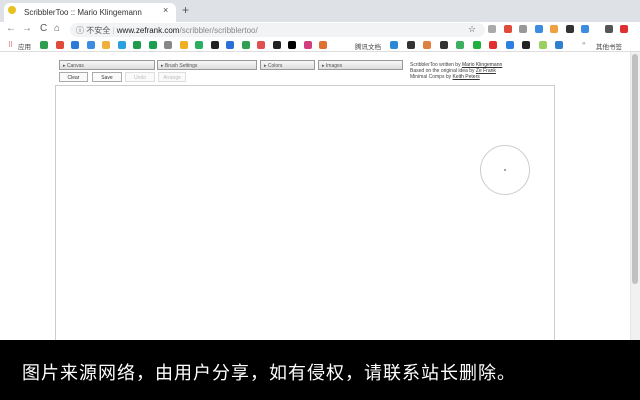 Image resolution: width=640 pixels, height=400 pixels. Describe the element at coordinates (11, 28) in the screenshot. I see `back-button: ←` at that location.